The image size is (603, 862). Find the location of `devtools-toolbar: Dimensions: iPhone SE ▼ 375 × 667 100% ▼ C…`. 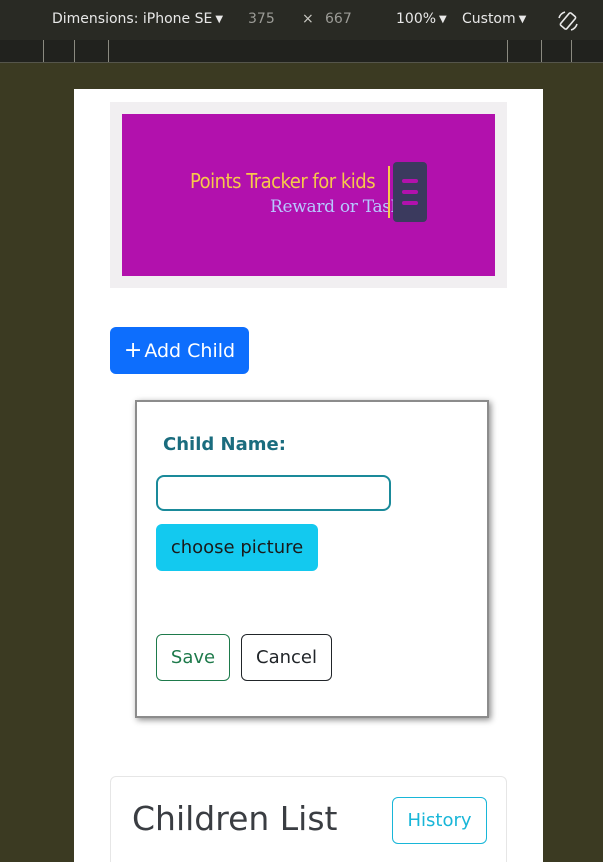

devtools-toolbar: Dimensions: iPhone SE ▼ 375 × 667 100% ▼ C… is located at coordinates (301, 20).